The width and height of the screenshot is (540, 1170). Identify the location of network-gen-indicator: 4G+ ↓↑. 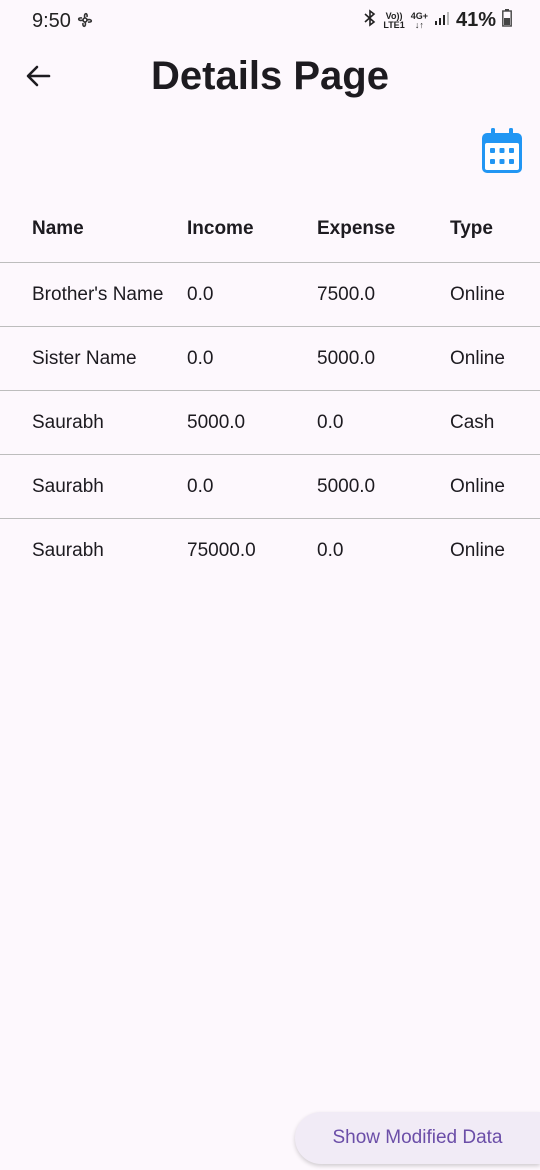
(419, 20).